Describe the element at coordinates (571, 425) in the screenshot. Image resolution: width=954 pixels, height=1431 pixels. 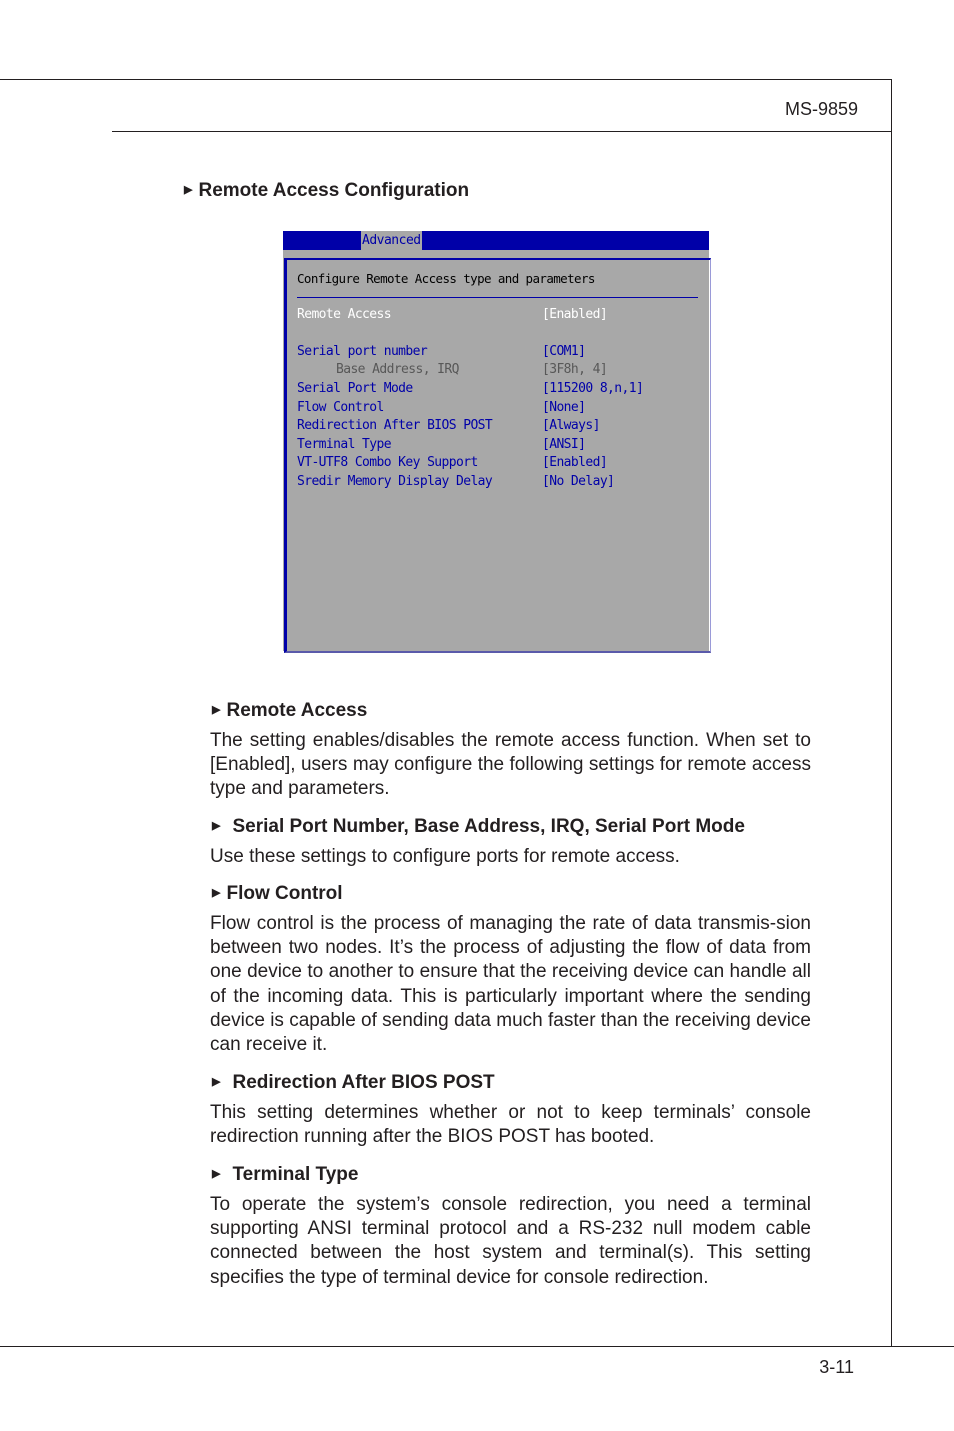
I see `bios-row-value: [Always]` at that location.